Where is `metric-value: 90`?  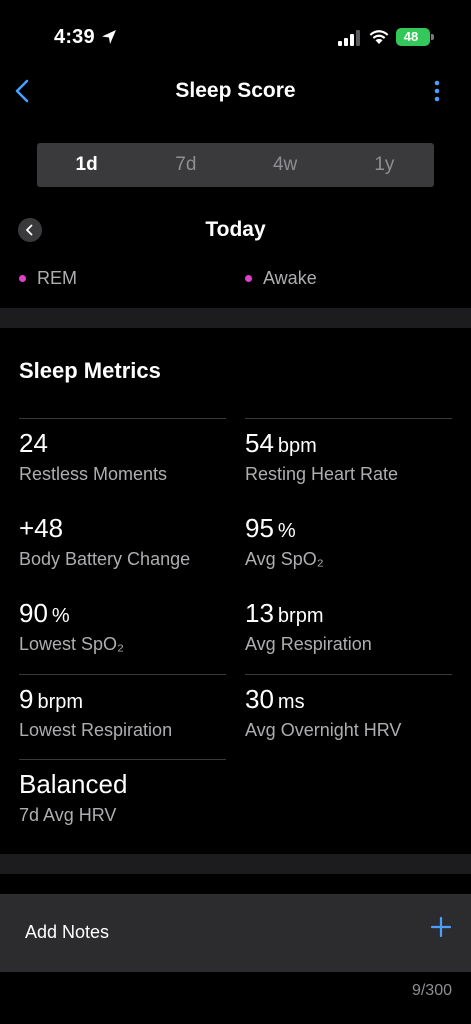 metric-value: 90 is located at coordinates (33, 613).